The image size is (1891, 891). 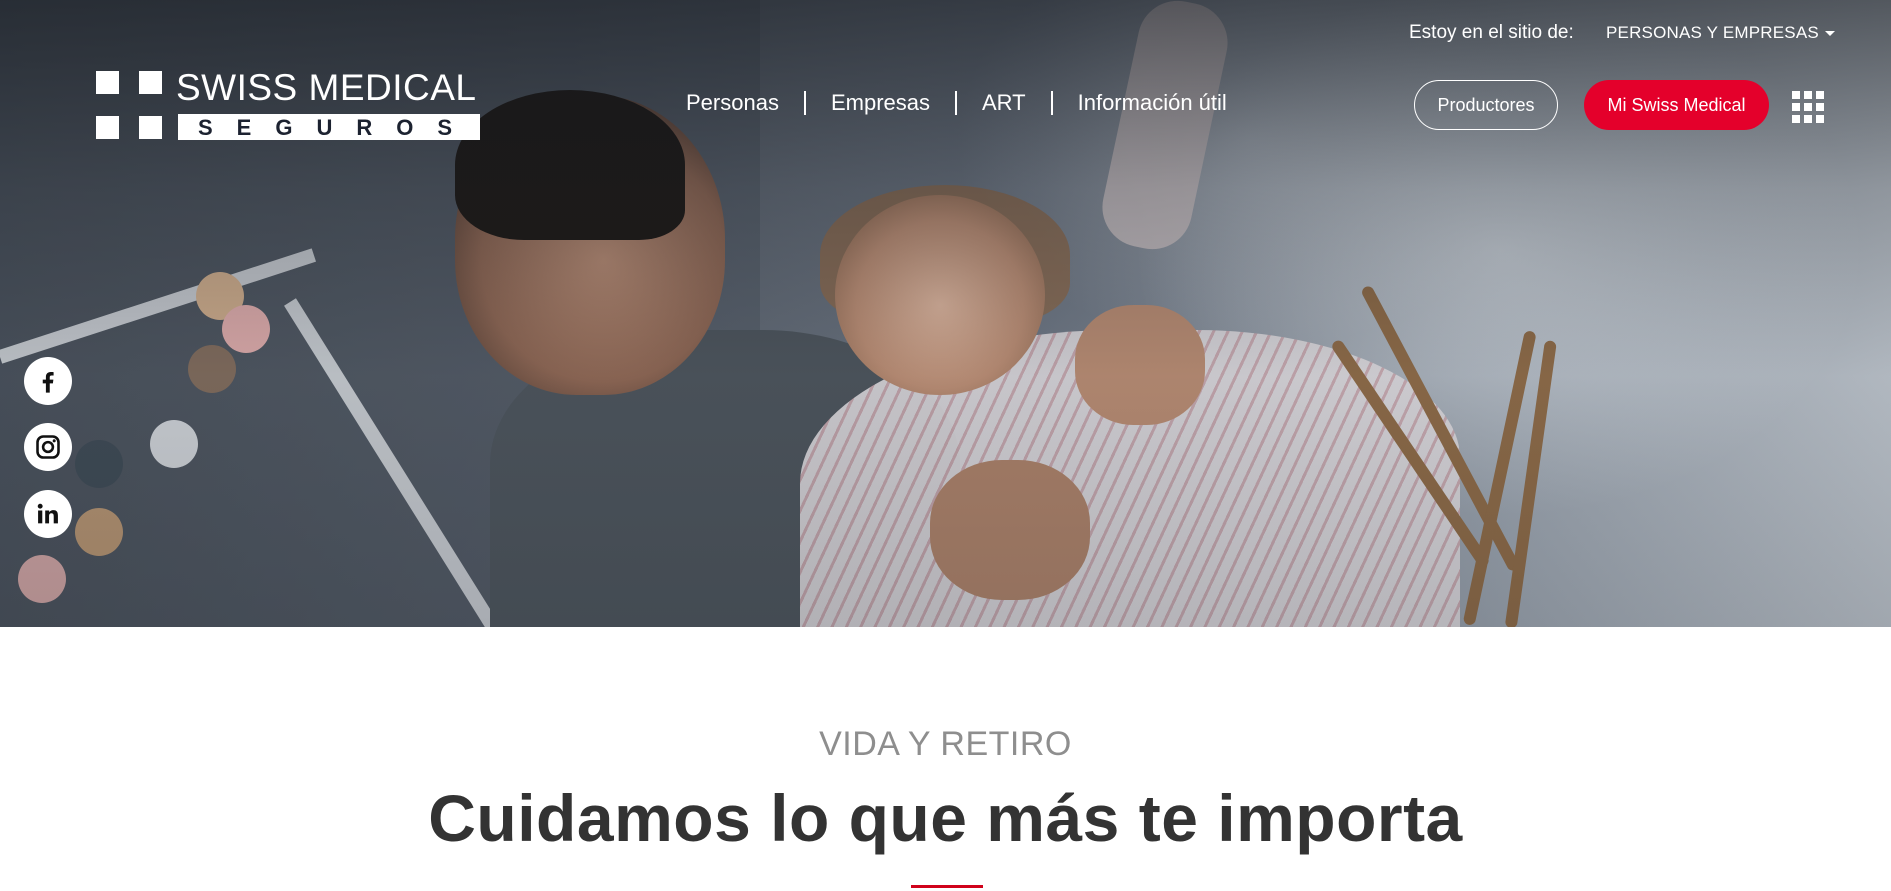 What do you see at coordinates (1491, 32) in the screenshot?
I see `site-selector-label: Estoy en el sitio de:` at bounding box center [1491, 32].